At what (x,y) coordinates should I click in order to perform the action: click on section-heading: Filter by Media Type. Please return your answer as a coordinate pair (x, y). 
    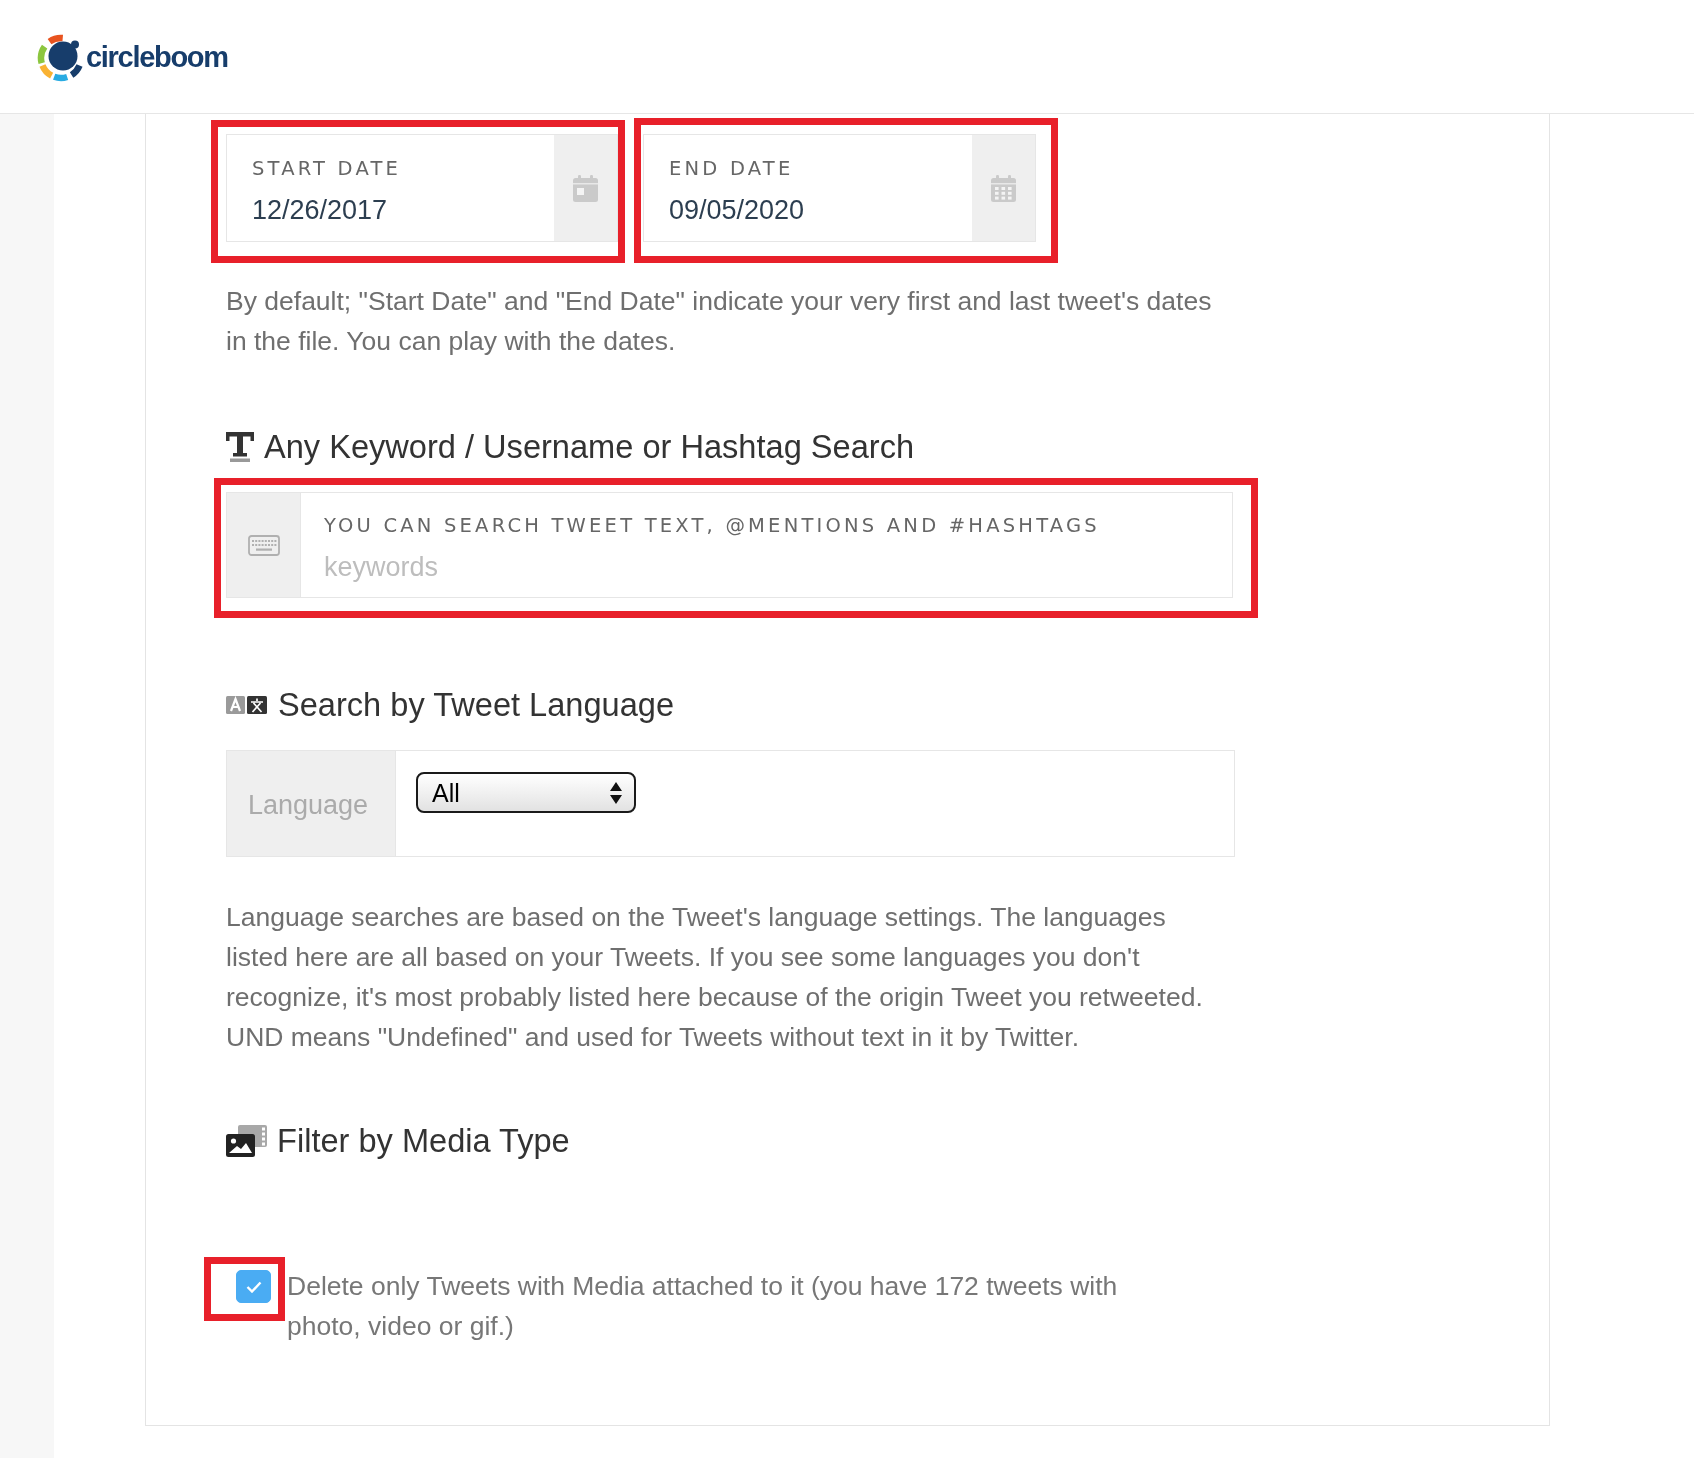
    Looking at the image, I should click on (423, 1141).